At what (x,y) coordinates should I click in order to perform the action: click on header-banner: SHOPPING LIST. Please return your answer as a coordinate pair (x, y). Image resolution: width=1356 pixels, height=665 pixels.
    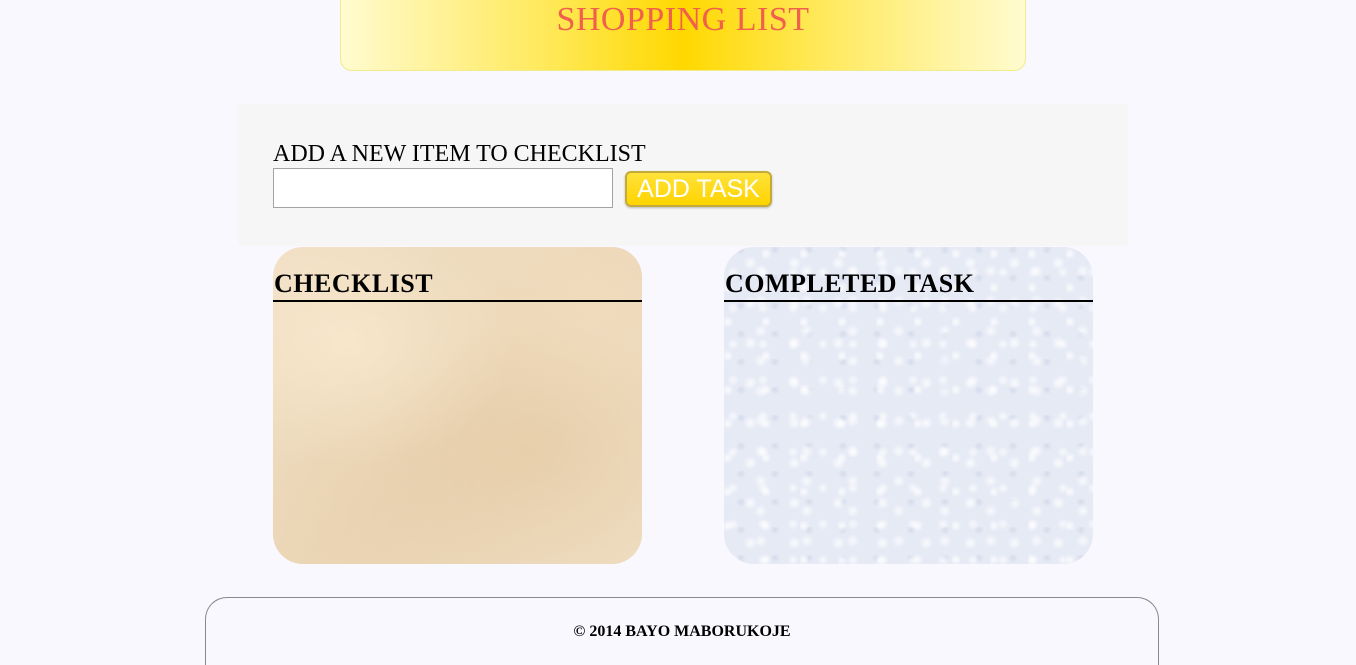
    Looking at the image, I should click on (683, 35).